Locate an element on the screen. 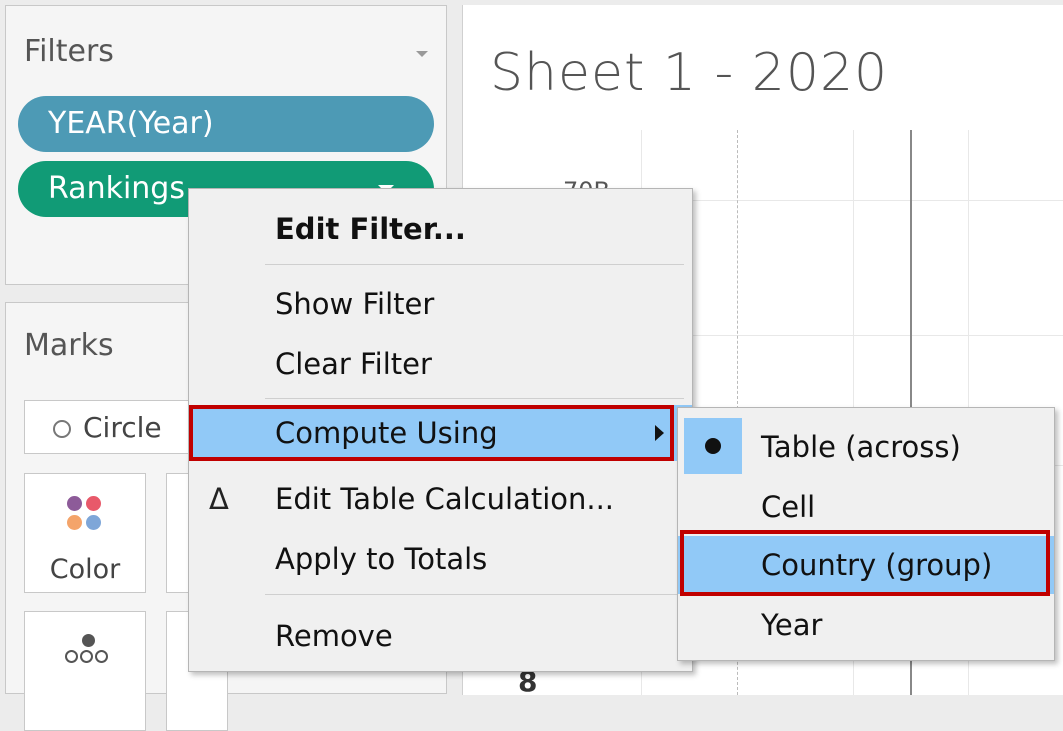  marks-title: Marks is located at coordinates (69, 345).